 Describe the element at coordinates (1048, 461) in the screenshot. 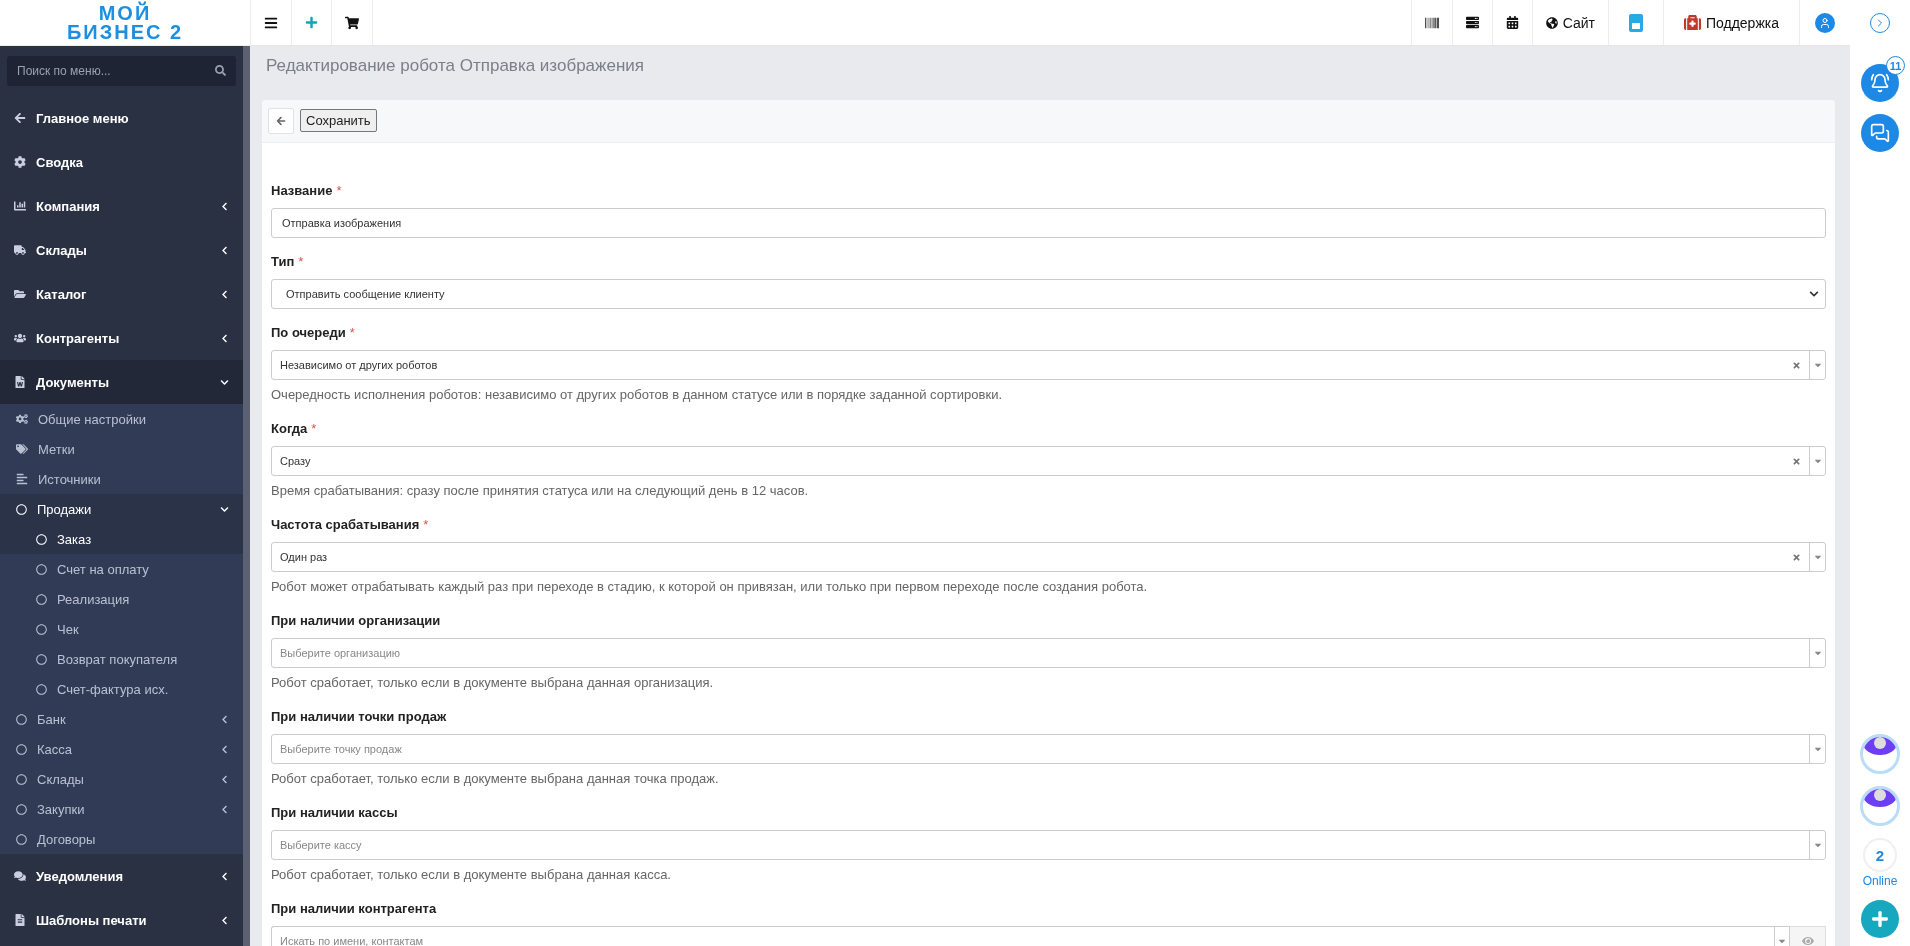

I see `select-field: Сразу` at that location.